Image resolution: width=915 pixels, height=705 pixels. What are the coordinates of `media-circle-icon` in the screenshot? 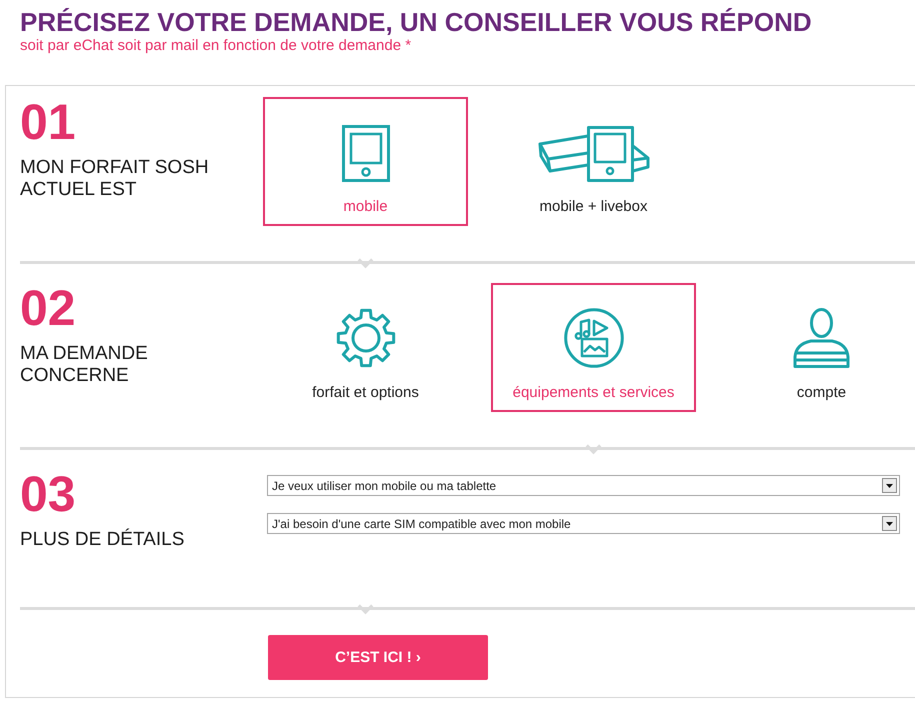 It's located at (594, 338).